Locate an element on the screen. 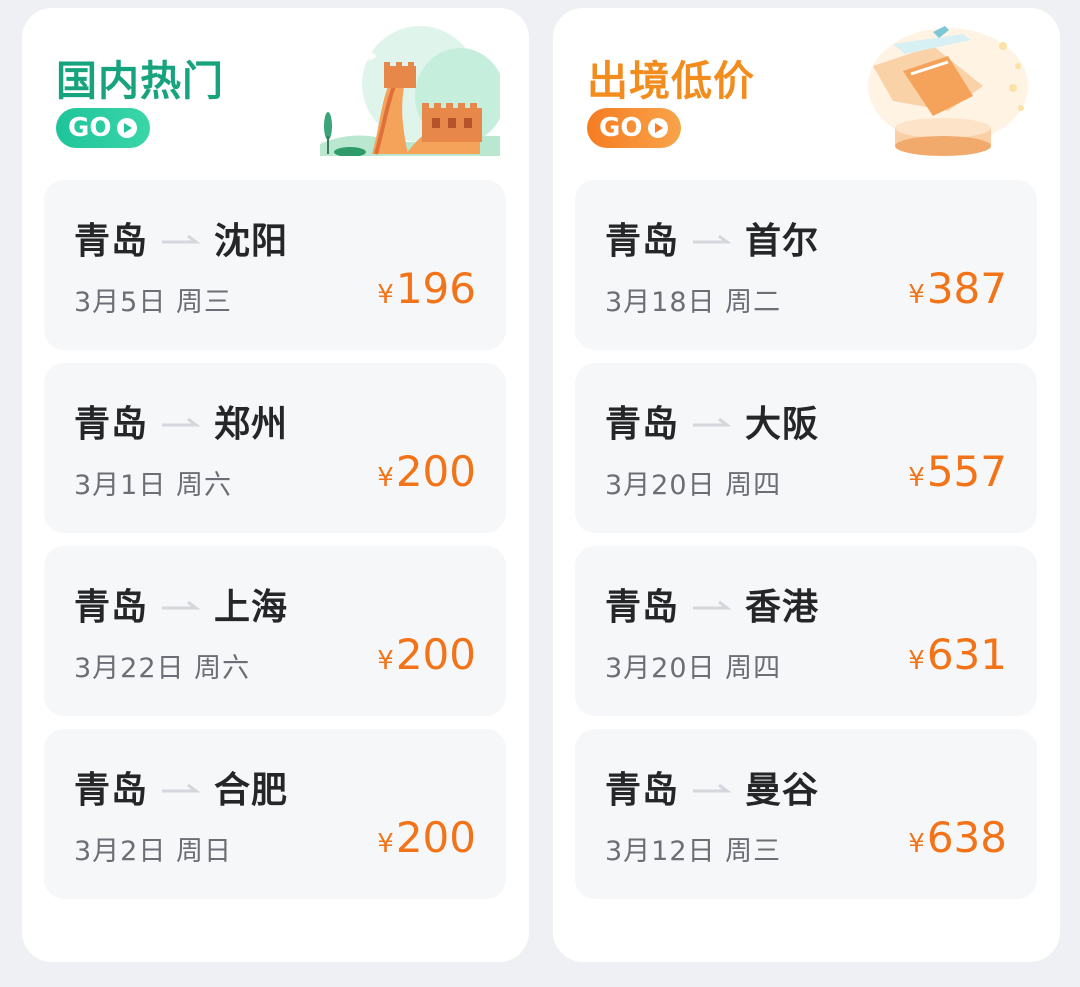 The image size is (1080, 987). destination-city: 合肥 is located at coordinates (251, 790).